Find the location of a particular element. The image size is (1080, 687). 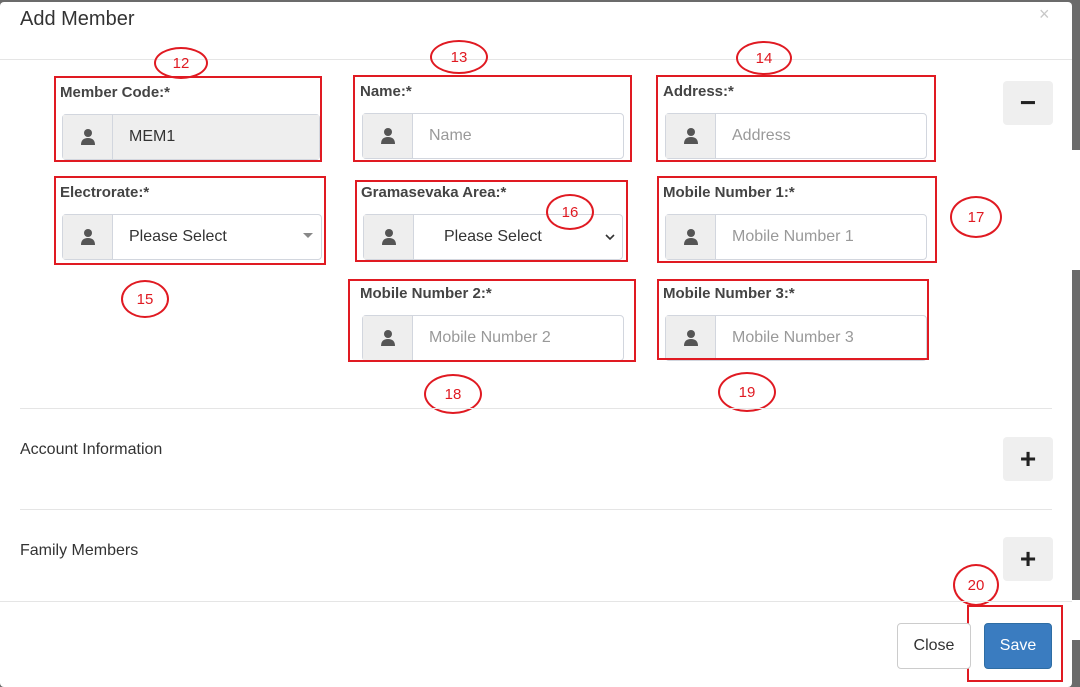

close-button: Close is located at coordinates (934, 646).